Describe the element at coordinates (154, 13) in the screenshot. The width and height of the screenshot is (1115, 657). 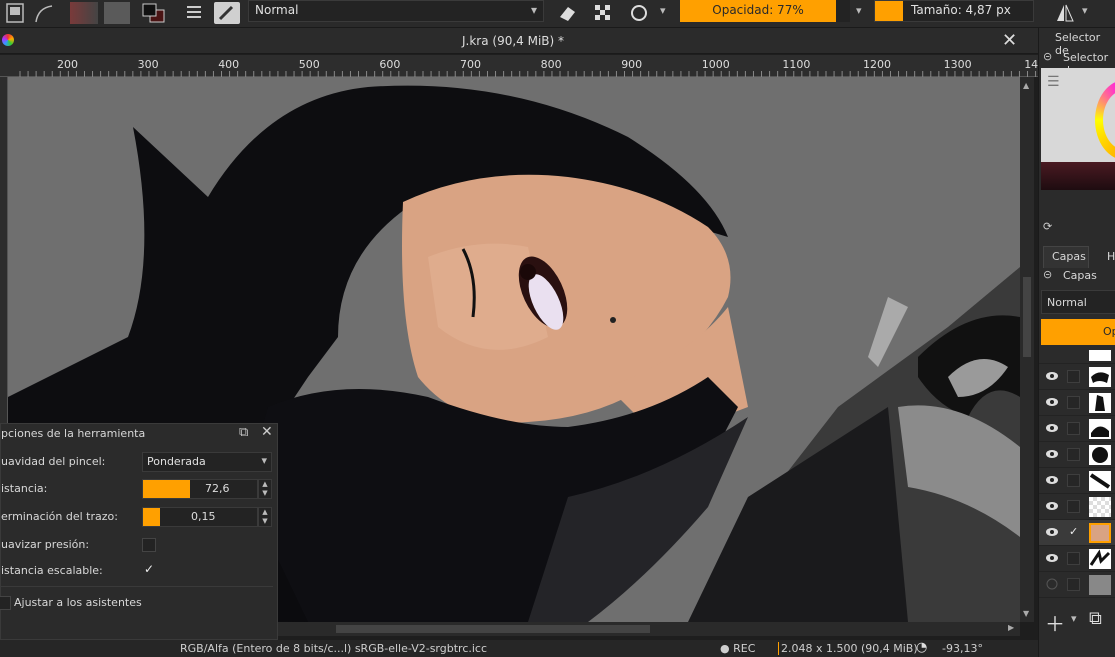
I see `fg-bg-color-icon` at that location.